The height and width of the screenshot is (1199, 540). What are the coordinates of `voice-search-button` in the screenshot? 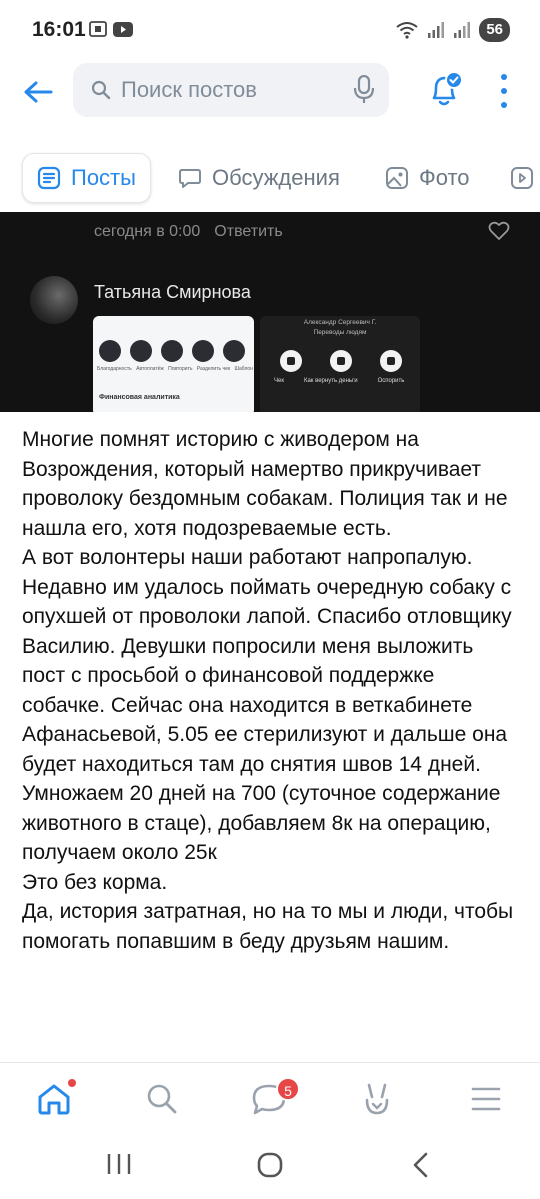 It's located at (364, 92).